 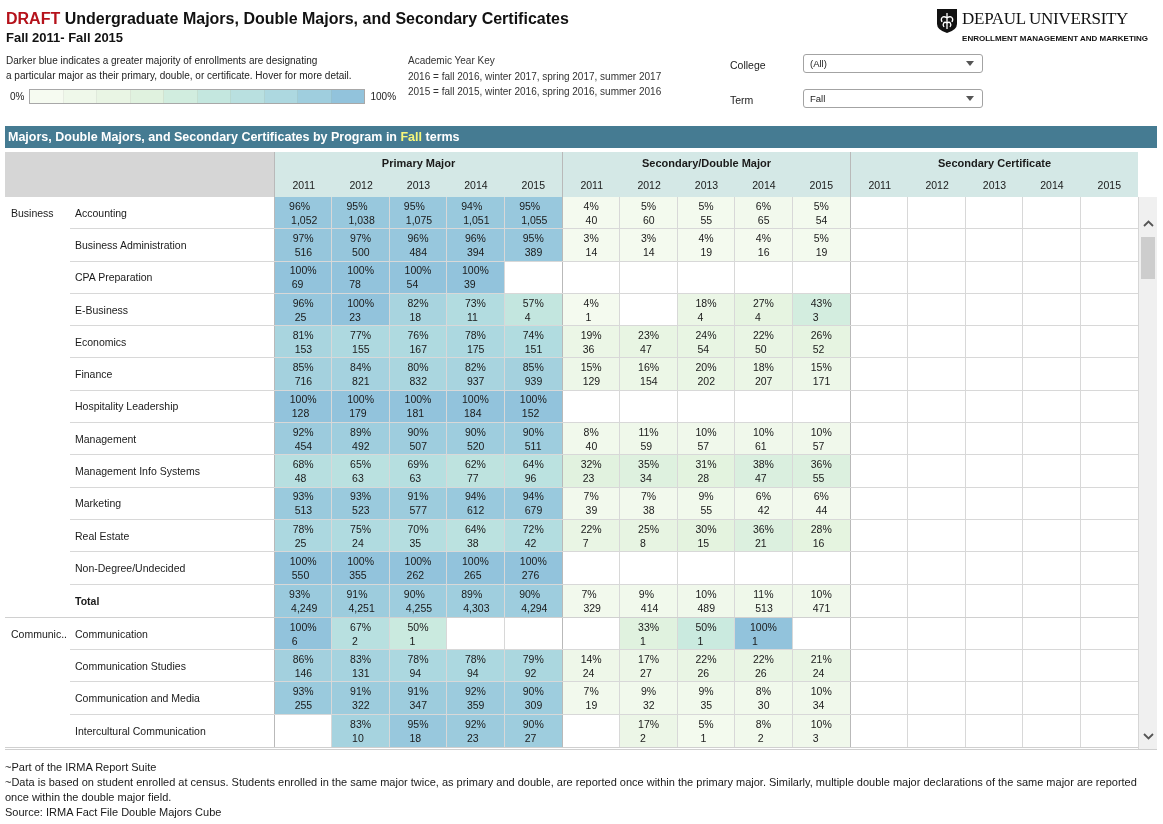 I want to click on table-cell: 6% 44, so click(x=821, y=503).